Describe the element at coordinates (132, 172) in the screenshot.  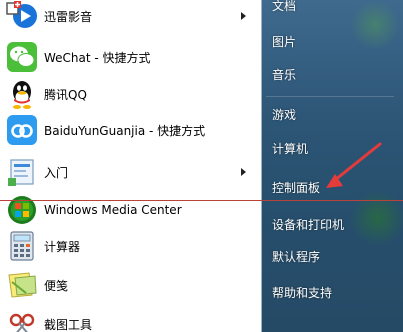
I see `program-item-getting-started: 入门` at that location.